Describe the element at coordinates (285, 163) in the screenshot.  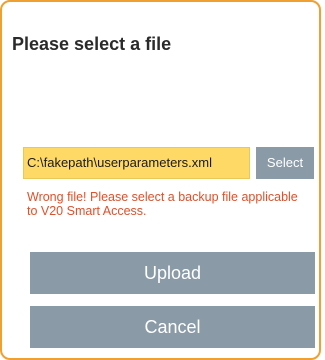
I see `select-button: Select` at that location.